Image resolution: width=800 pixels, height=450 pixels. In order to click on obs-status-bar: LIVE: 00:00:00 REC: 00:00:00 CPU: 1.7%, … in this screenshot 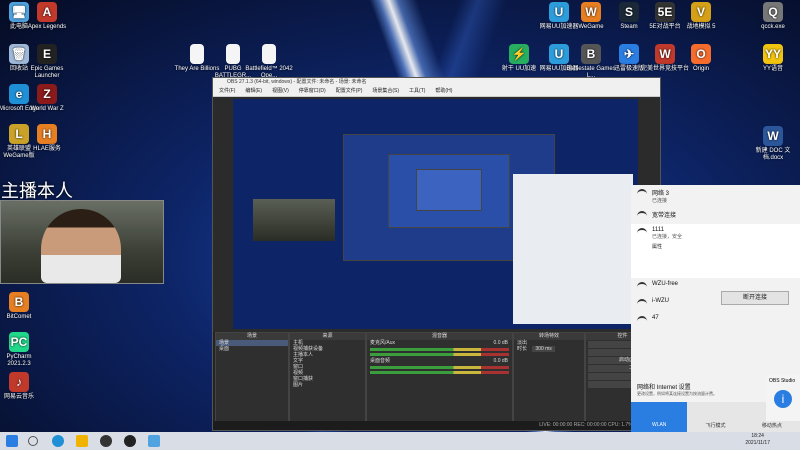, I will do `click(436, 425)`.